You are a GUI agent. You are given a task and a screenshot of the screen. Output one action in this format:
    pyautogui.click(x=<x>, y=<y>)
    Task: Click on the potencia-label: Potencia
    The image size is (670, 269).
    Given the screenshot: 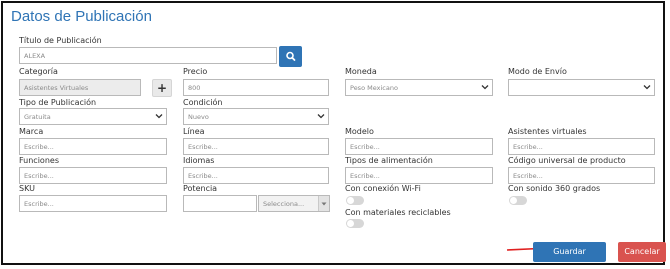 What is the action you would take?
    pyautogui.click(x=200, y=188)
    